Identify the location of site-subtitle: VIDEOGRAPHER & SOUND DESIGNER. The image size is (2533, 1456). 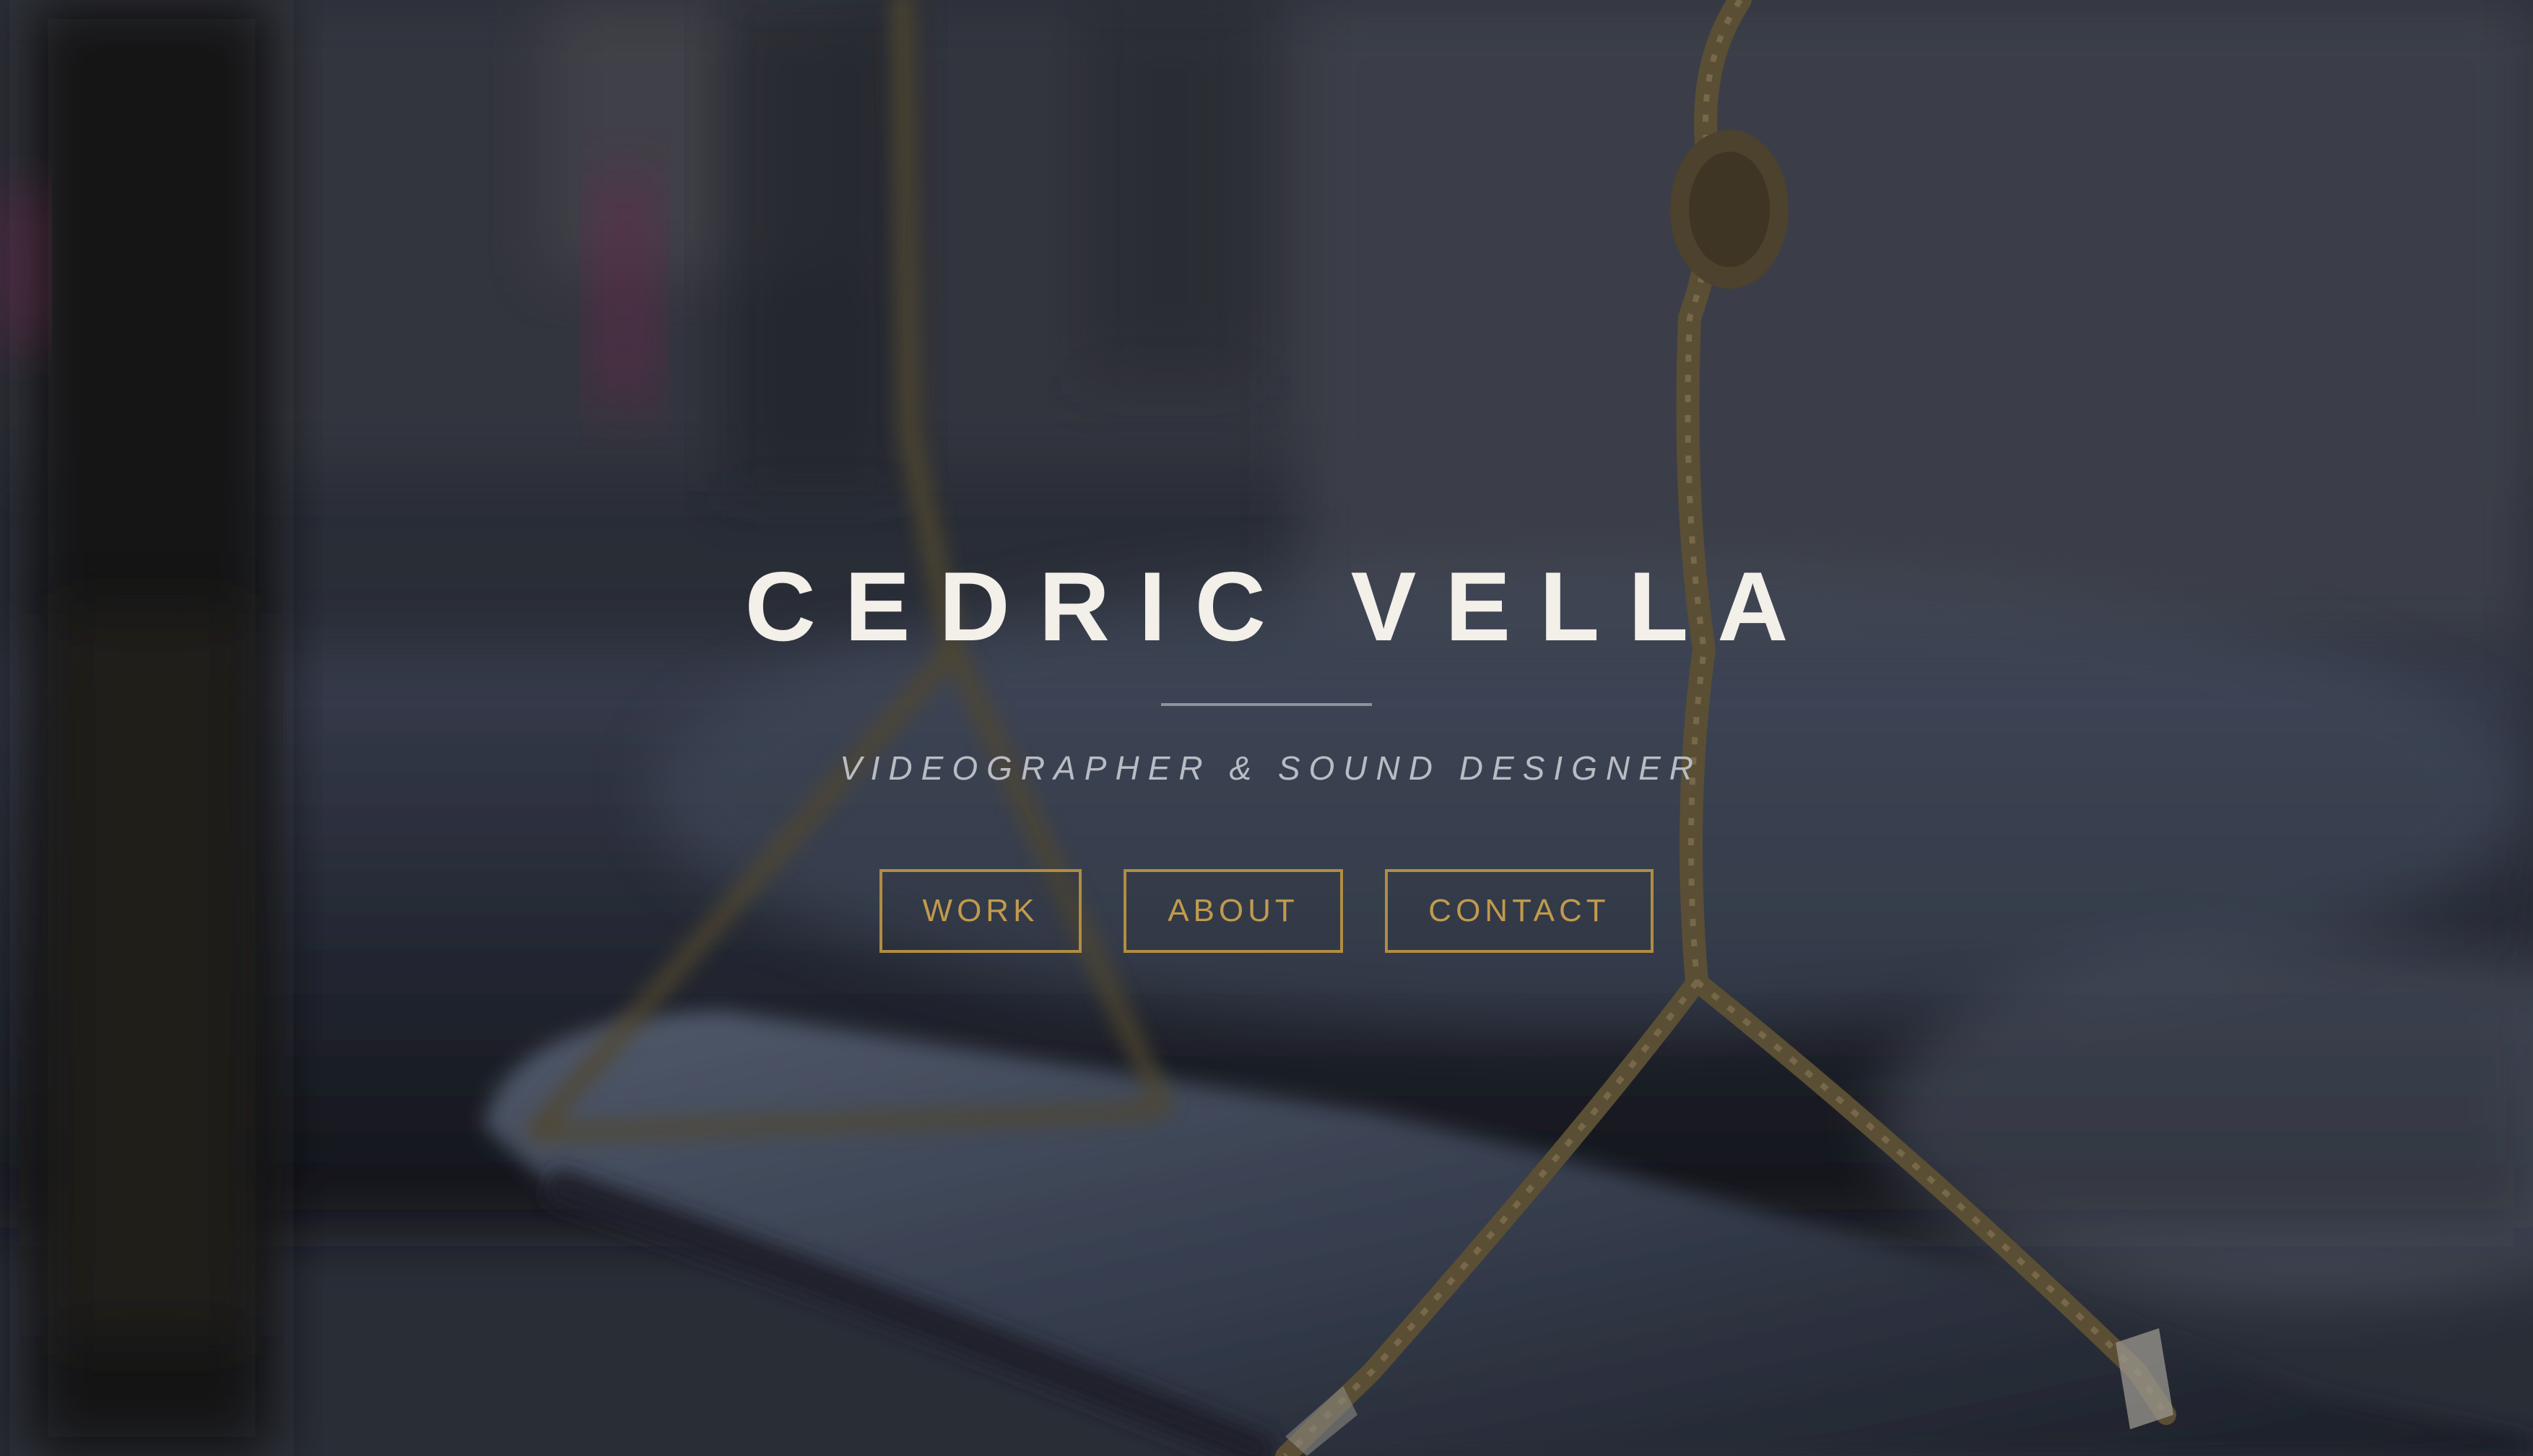
(1271, 768).